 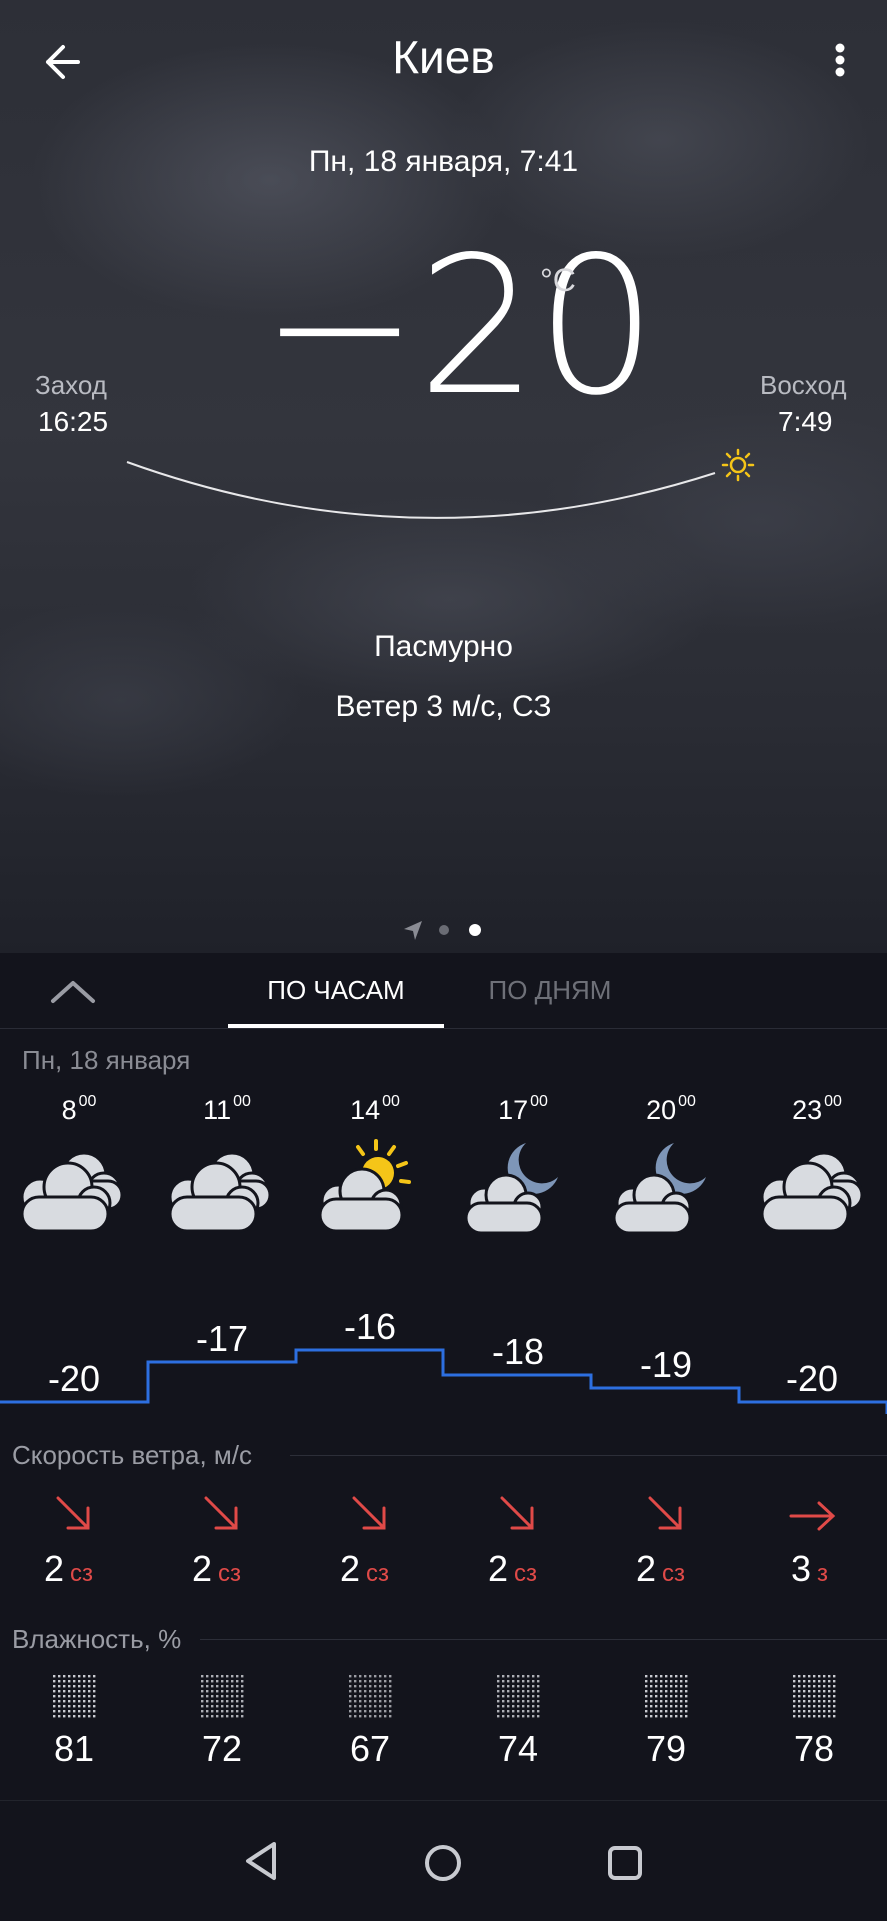 I want to click on wind-value: 3з, so click(x=810, y=1568).